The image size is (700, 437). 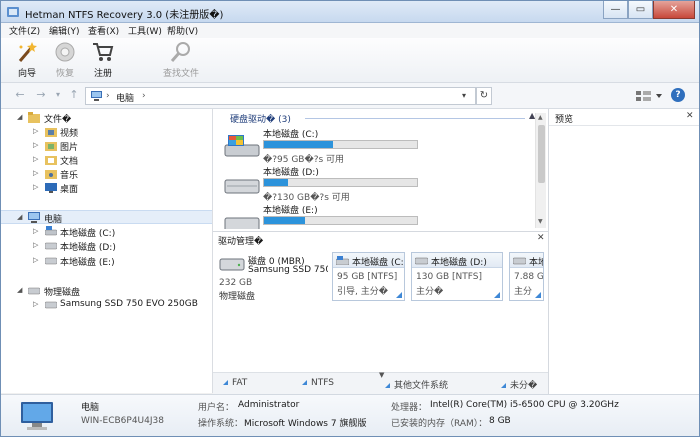 I want to click on computer-name: 电脑, so click(x=90, y=408).